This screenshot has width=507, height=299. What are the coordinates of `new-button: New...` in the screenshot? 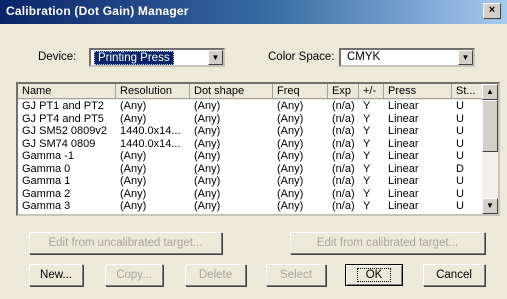 It's located at (56, 275).